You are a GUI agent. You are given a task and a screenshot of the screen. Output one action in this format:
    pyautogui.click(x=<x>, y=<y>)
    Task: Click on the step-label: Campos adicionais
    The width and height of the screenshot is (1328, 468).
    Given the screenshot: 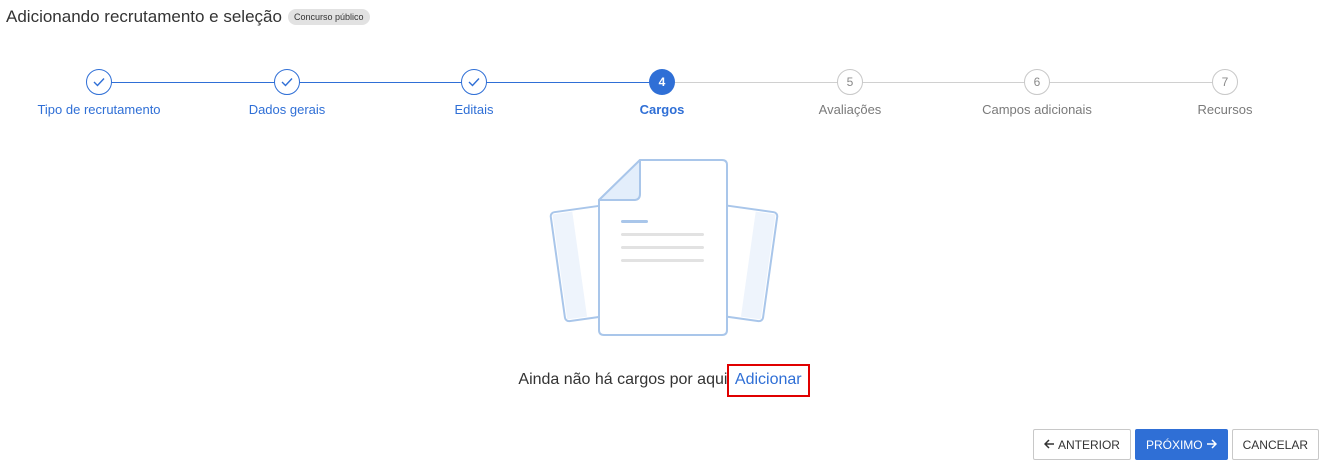 What is the action you would take?
    pyautogui.click(x=1037, y=109)
    